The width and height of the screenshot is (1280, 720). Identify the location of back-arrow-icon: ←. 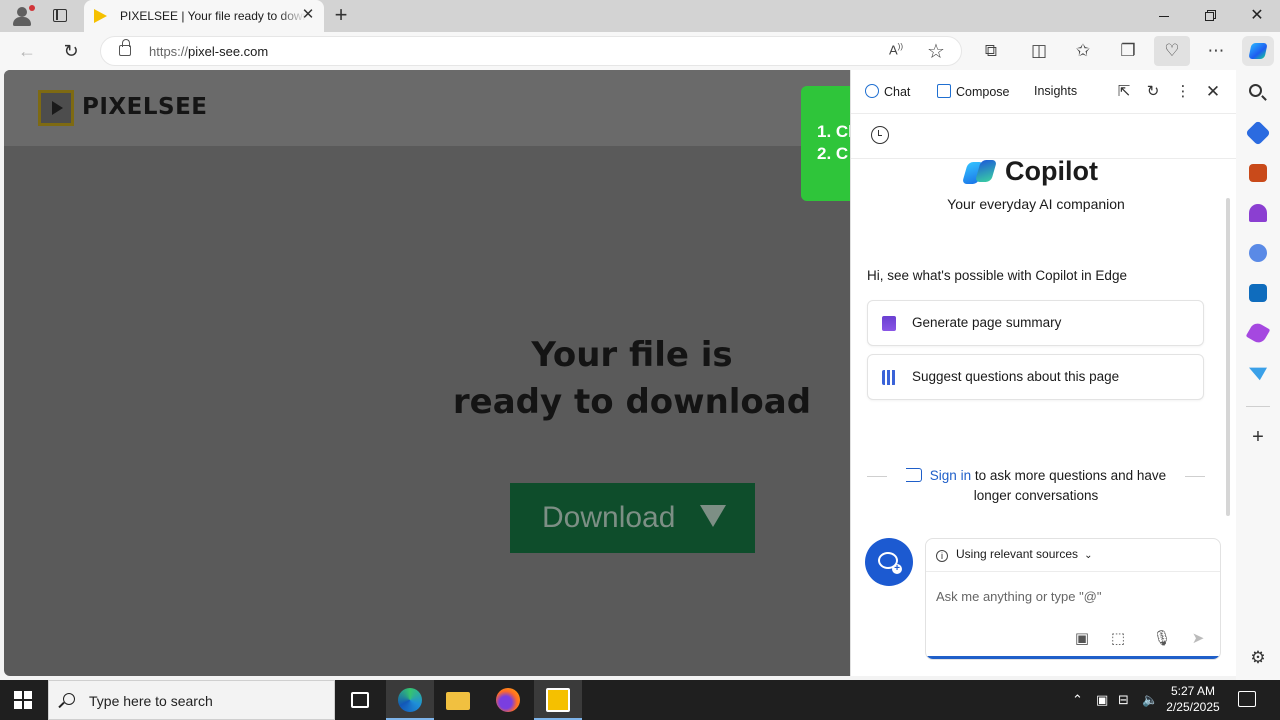
(27, 51).